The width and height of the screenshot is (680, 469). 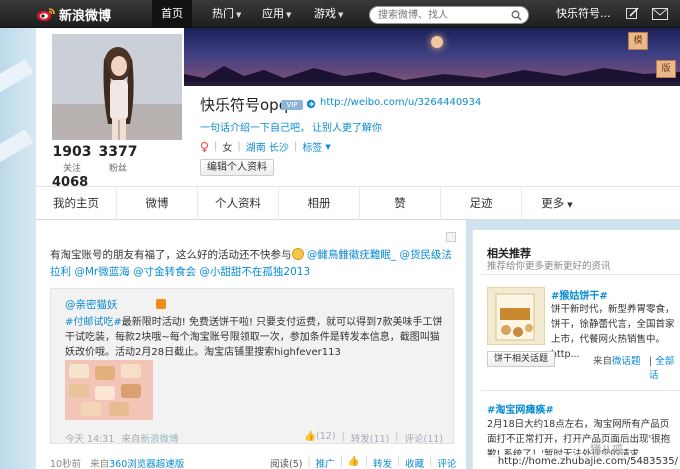 What do you see at coordinates (244, 105) in the screenshot?
I see `profile-username: 快乐符号opq` at bounding box center [244, 105].